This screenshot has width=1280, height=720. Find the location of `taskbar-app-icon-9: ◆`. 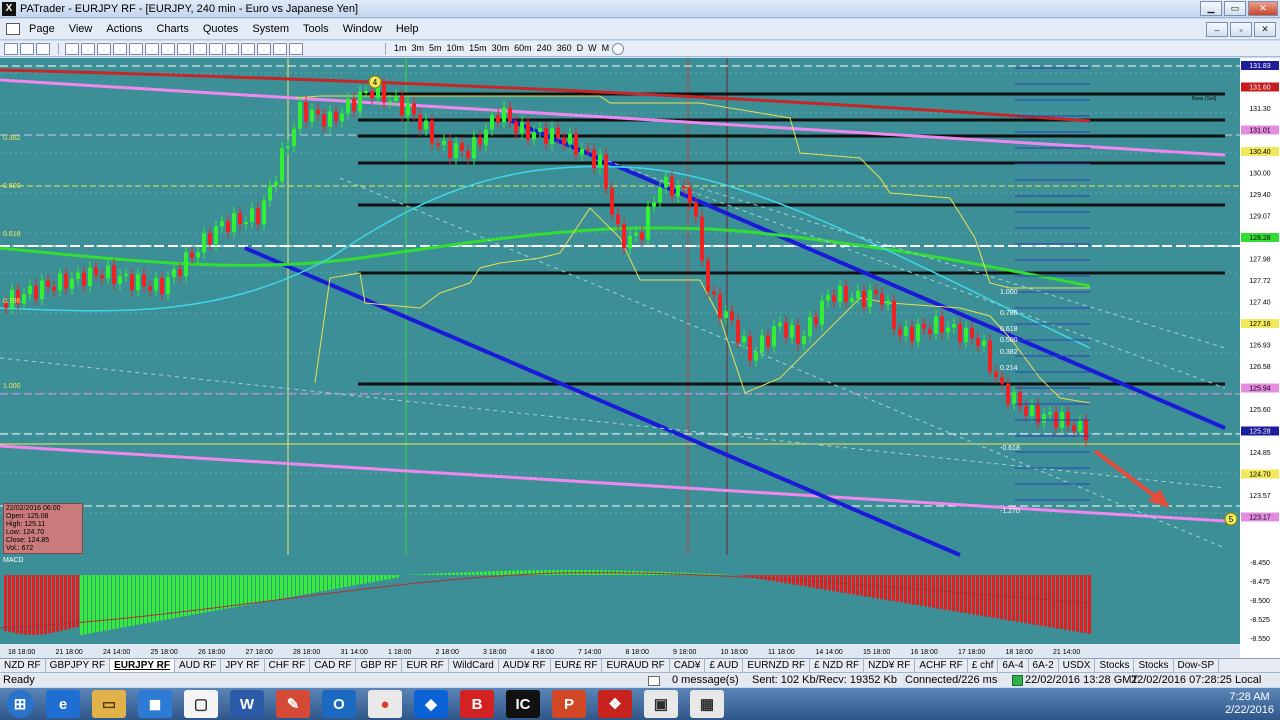

taskbar-app-icon-9: ◆ is located at coordinates (431, 704).